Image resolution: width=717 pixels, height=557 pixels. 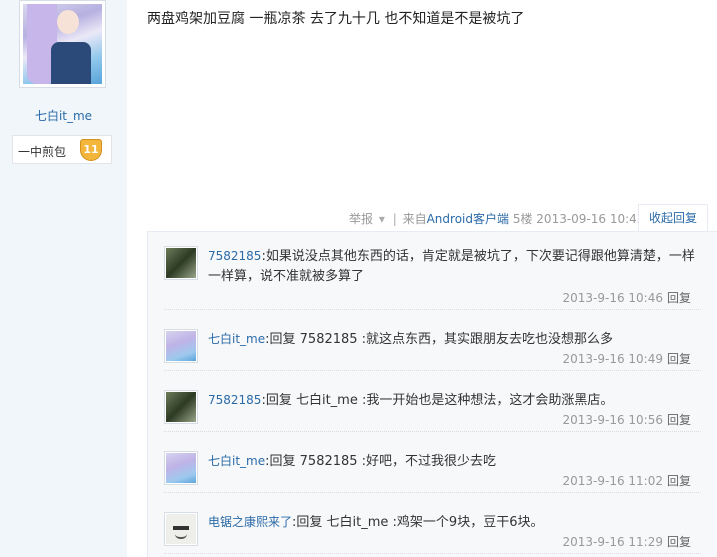 I want to click on reply-time: 2013-9-16 10:56, so click(x=612, y=420).